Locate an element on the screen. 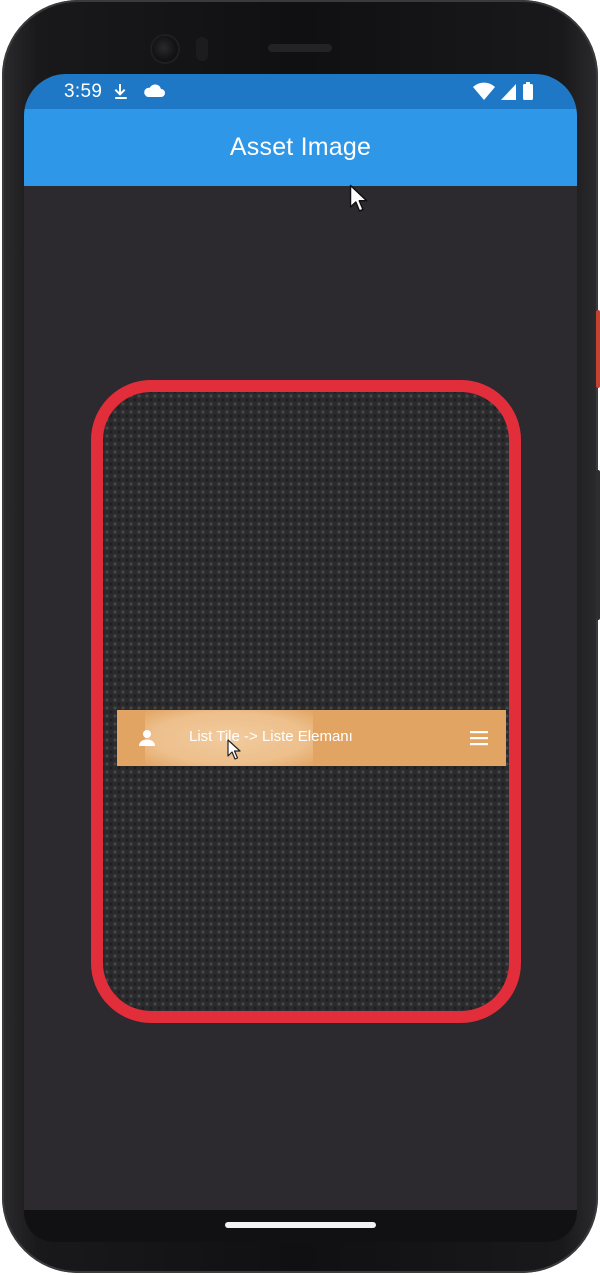 This screenshot has width=600, height=1275. home-indicator is located at coordinates (300, 1225).